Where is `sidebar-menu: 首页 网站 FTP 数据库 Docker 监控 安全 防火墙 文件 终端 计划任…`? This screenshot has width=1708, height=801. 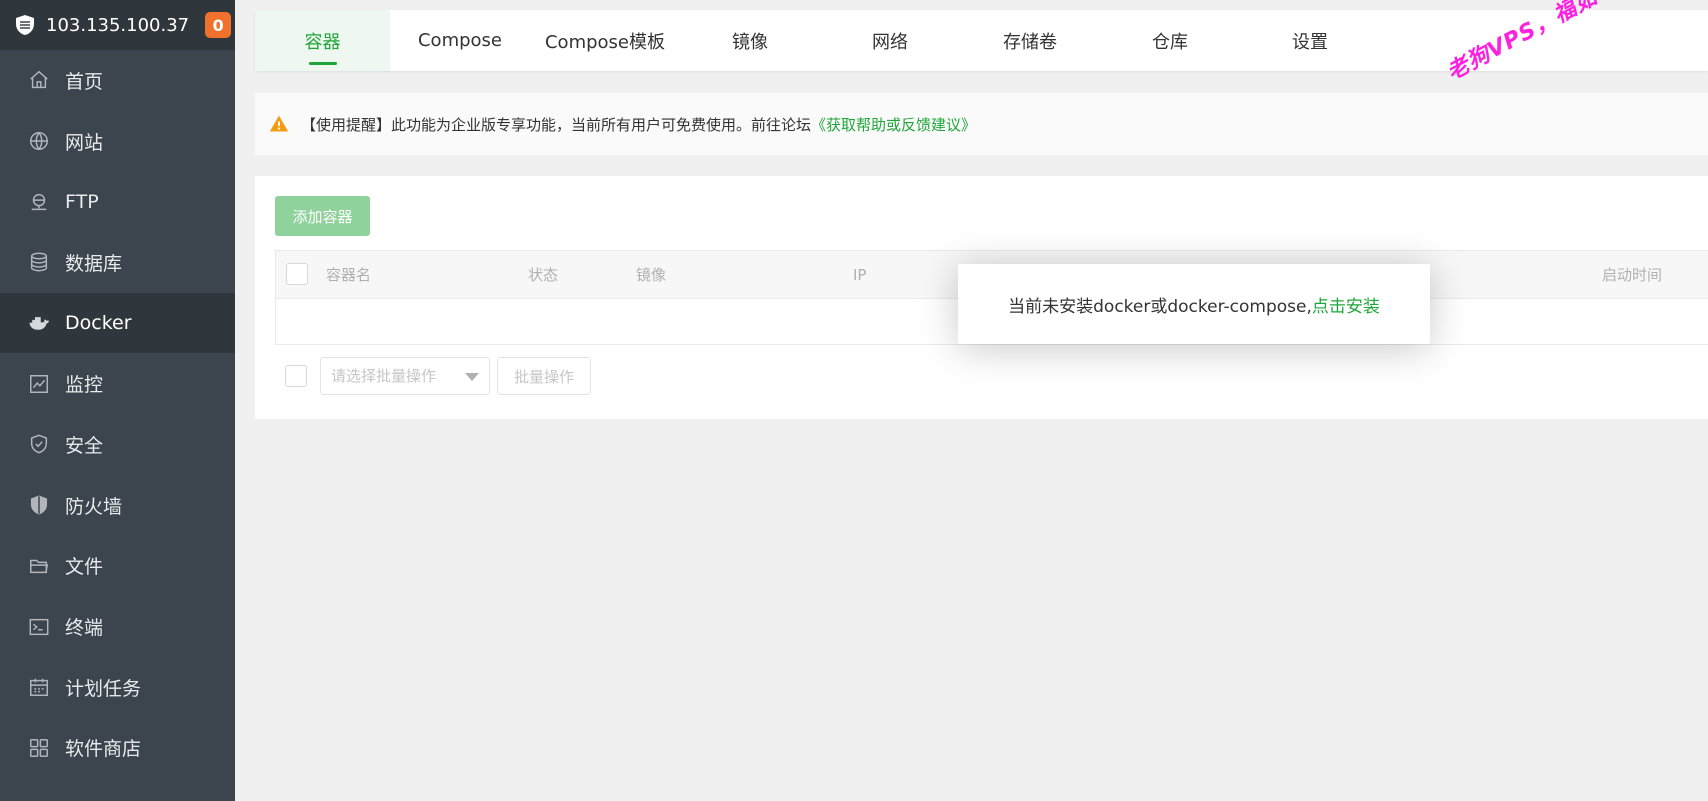
sidebar-menu: 首页 网站 FTP 数据库 Docker 监控 安全 防火墙 文件 终端 计划任… is located at coordinates (117, 414).